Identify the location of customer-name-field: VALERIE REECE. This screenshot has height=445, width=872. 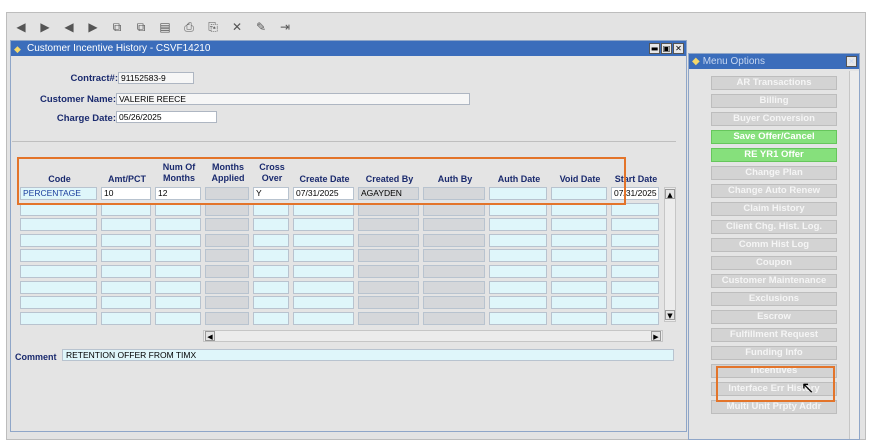
(293, 99).